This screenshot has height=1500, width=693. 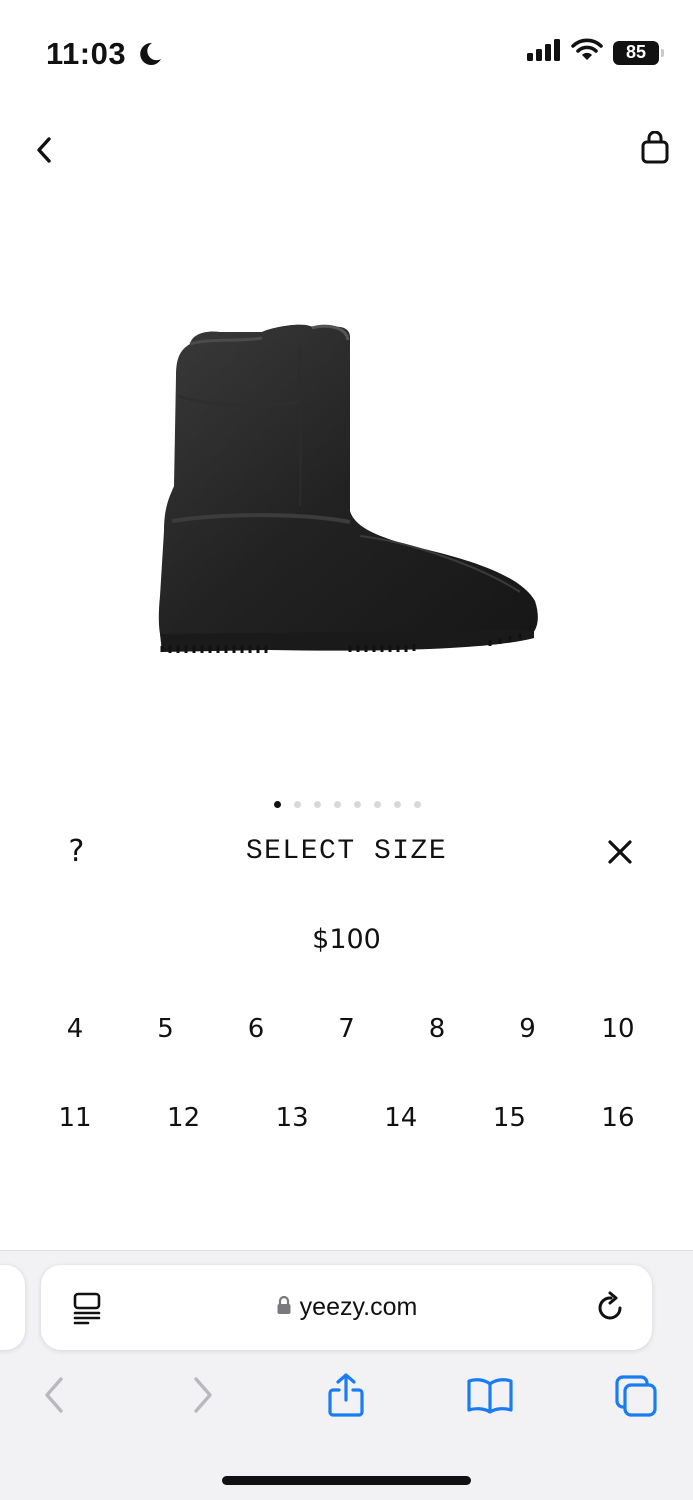 I want to click on size-option: 13, so click(x=292, y=1118).